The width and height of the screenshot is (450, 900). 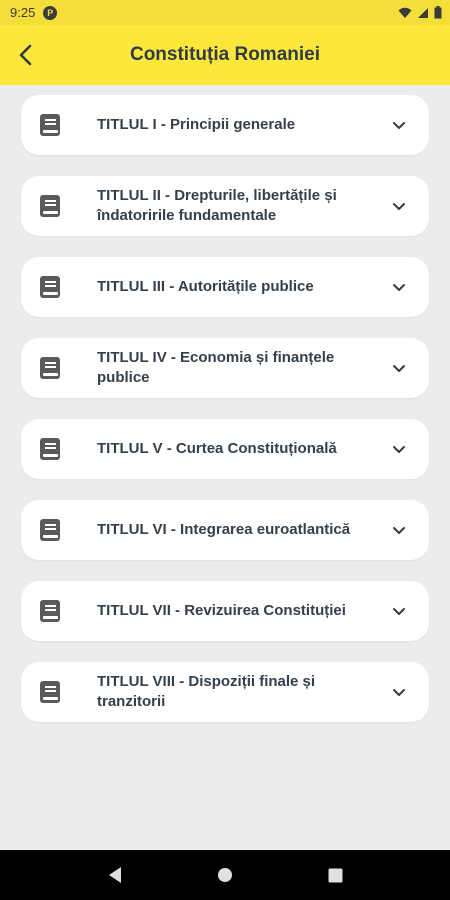 I want to click on wifi-icon, so click(x=405, y=12).